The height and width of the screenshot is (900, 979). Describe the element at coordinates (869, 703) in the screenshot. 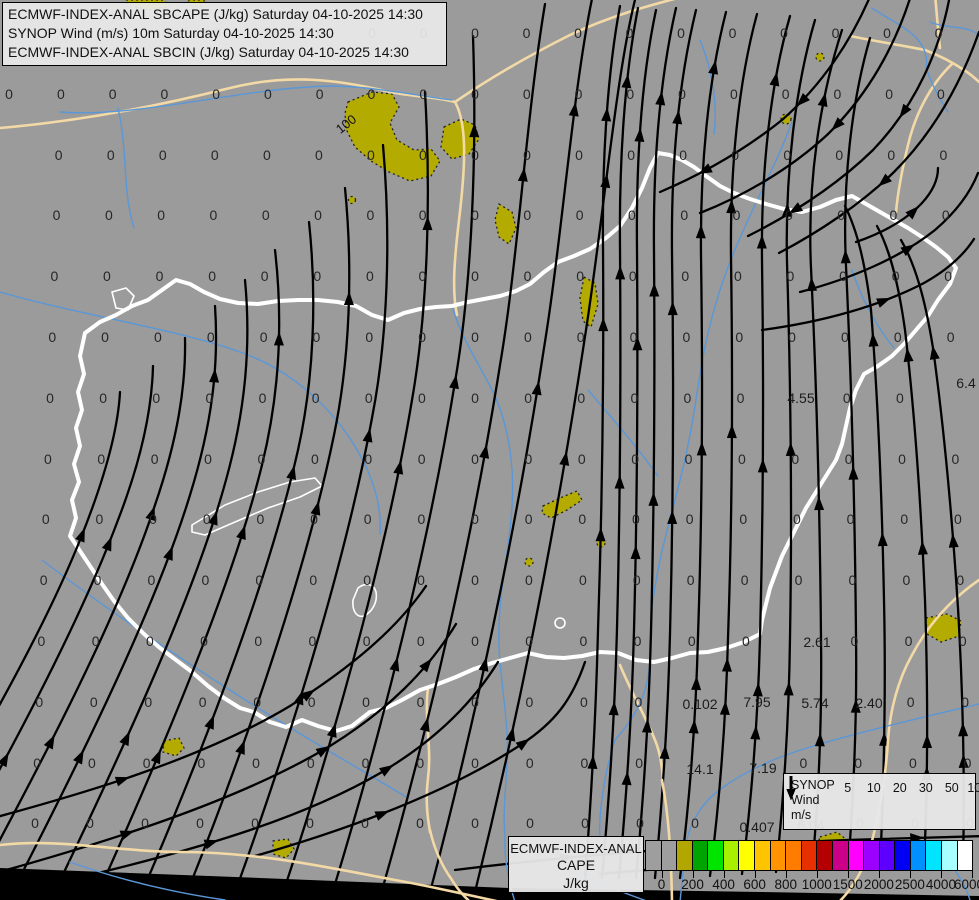

I see `station-value-label: 2.40` at that location.